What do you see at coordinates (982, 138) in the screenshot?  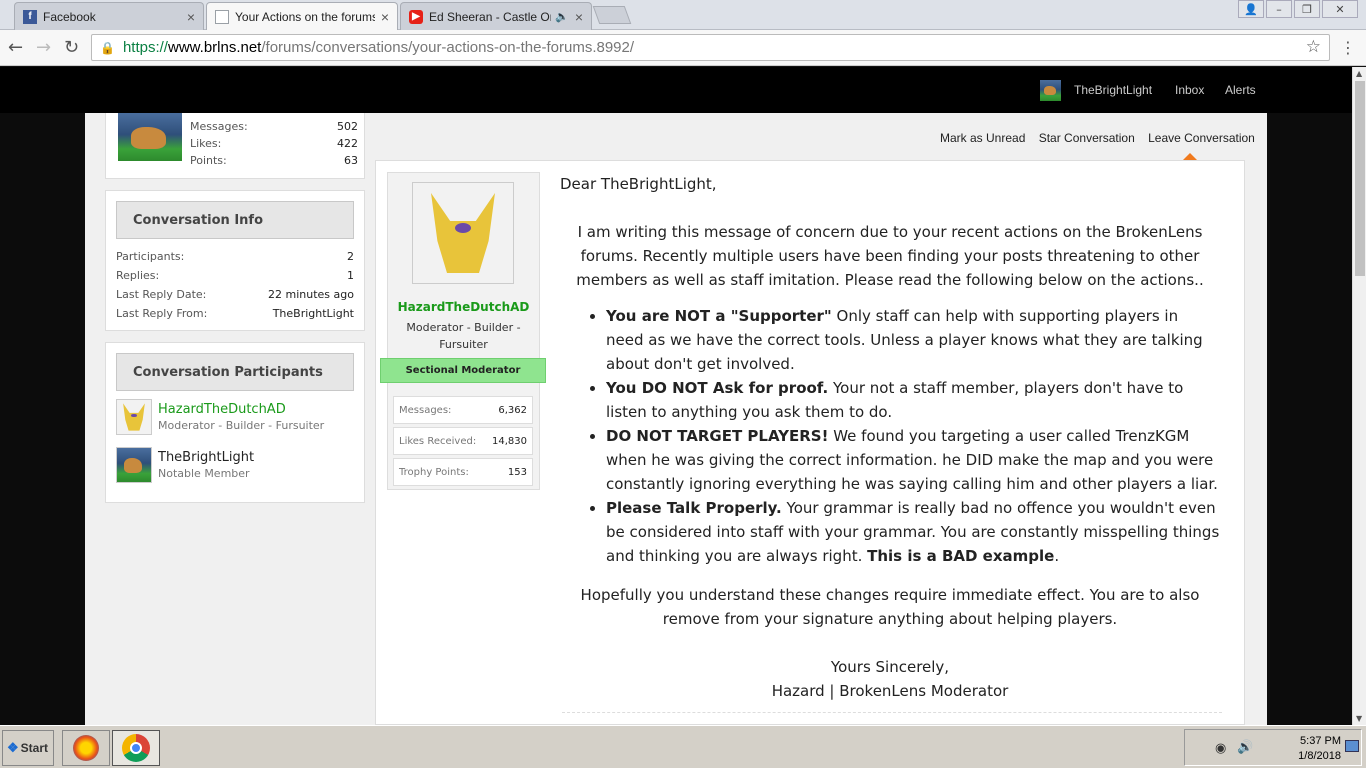 I see `mark-unread-link: Mark as Unread` at bounding box center [982, 138].